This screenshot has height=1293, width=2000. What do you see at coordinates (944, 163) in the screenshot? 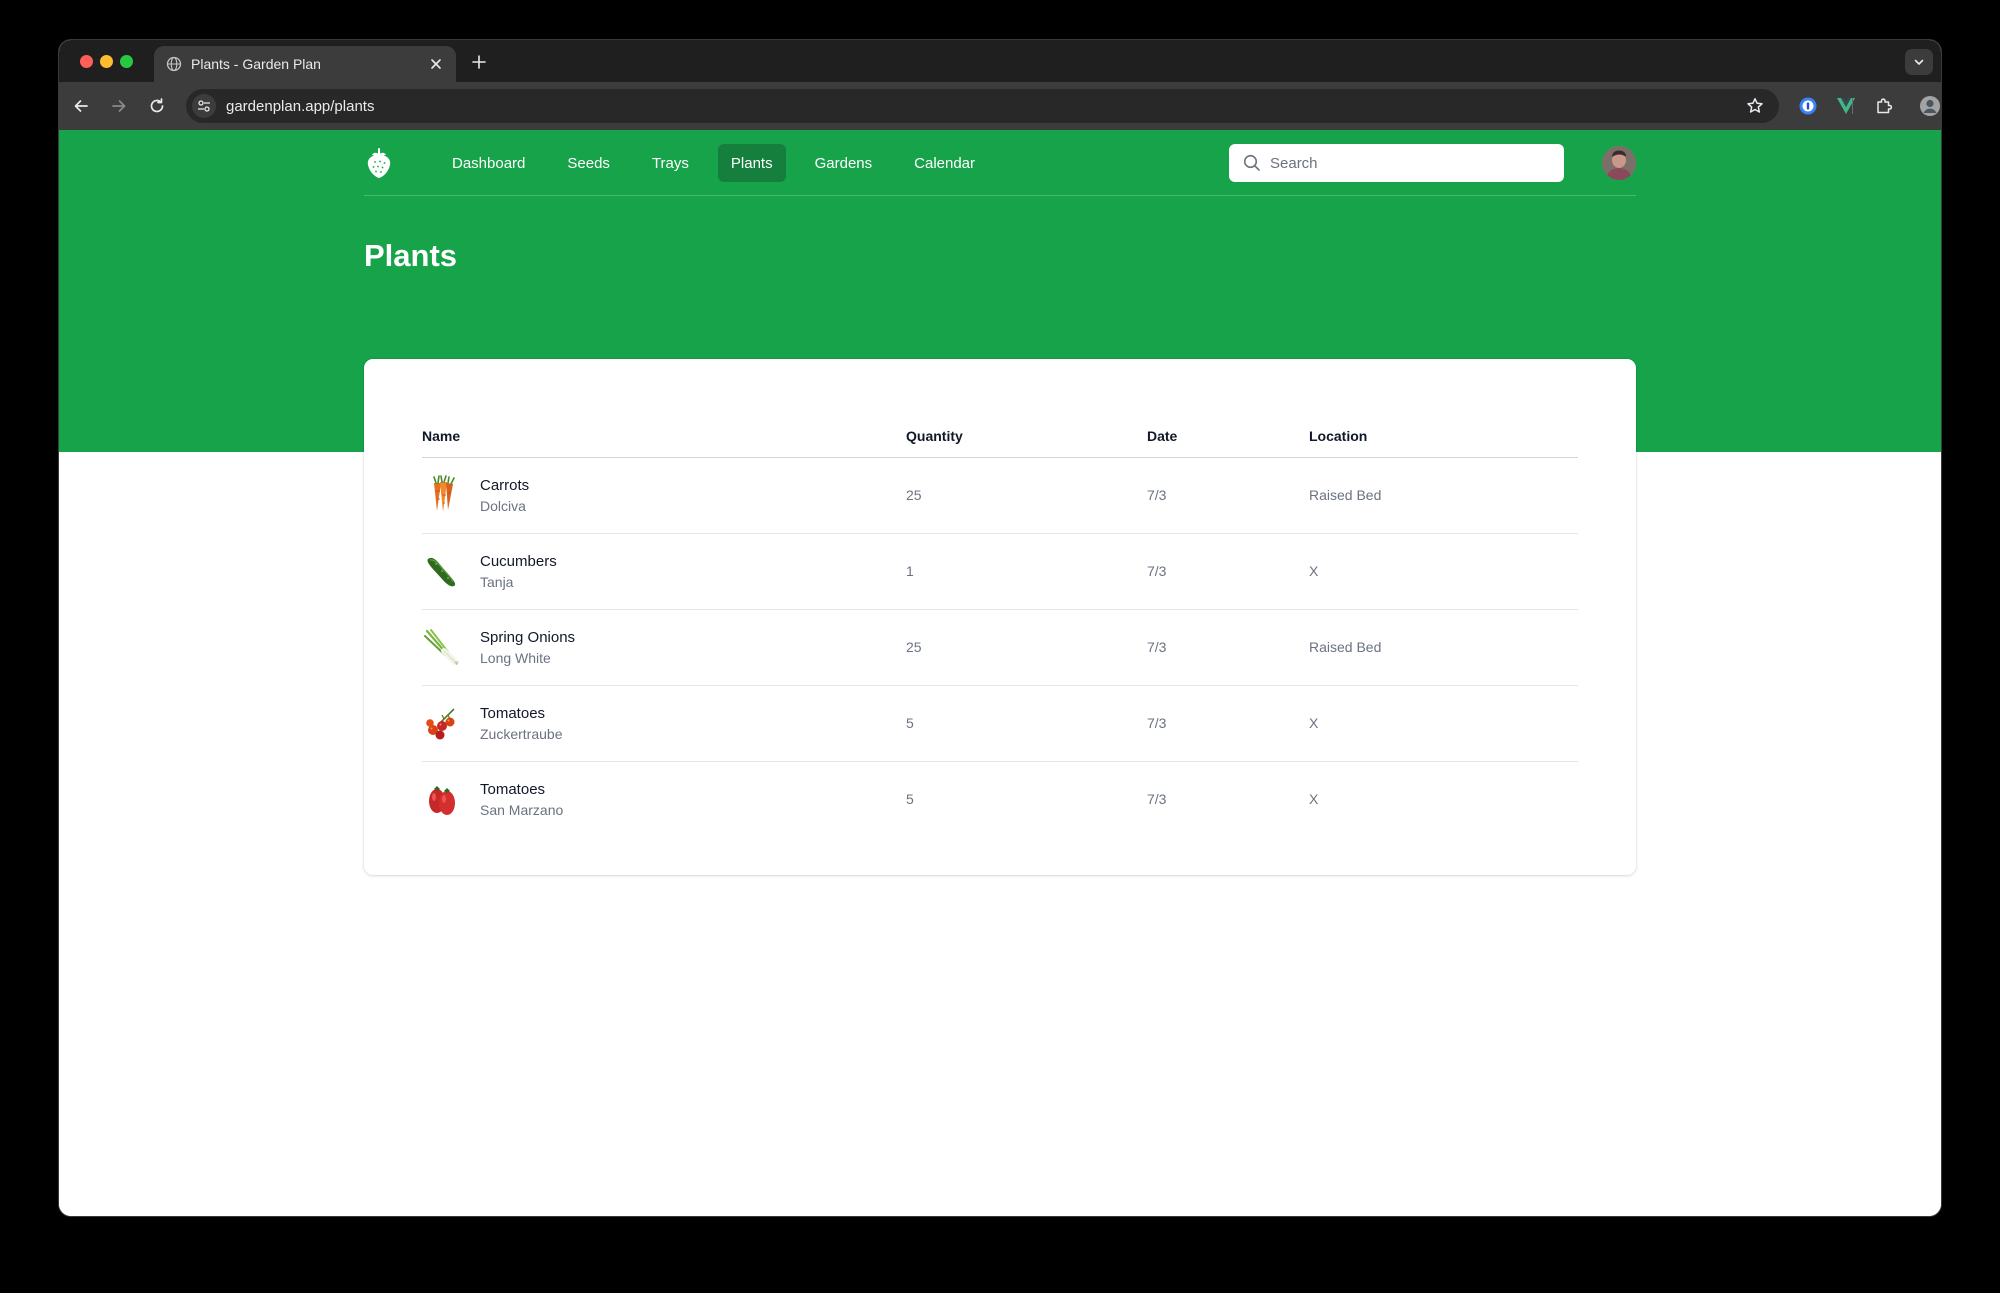
I see `nav-item-calendar: Calendar` at bounding box center [944, 163].